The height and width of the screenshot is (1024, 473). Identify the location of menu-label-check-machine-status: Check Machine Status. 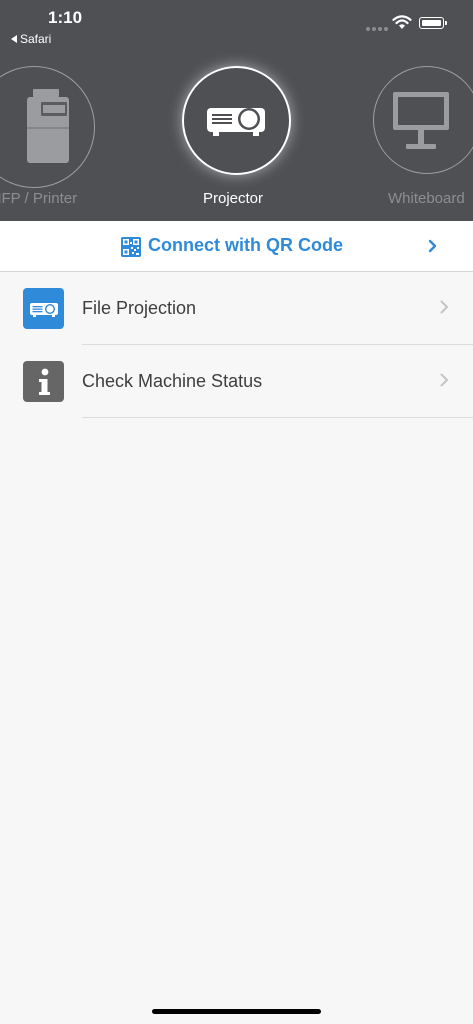
(172, 381).